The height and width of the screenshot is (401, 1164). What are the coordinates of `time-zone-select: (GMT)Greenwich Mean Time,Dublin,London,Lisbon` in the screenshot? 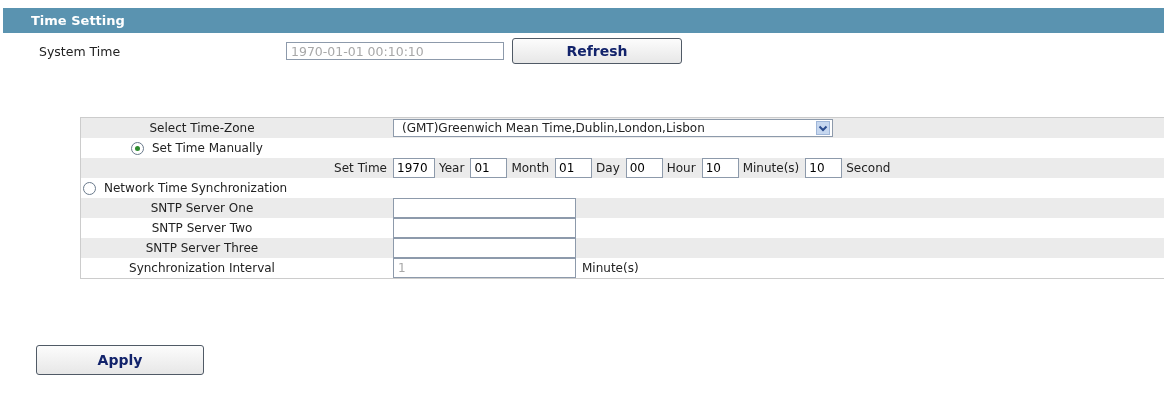 It's located at (613, 128).